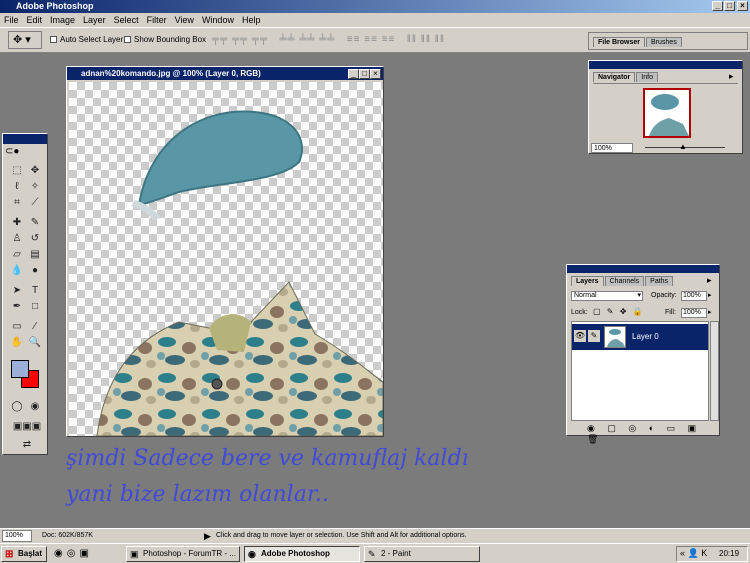 The width and height of the screenshot is (750, 563). Describe the element at coordinates (375, 74) in the screenshot. I see `doc-close-button: ×` at that location.